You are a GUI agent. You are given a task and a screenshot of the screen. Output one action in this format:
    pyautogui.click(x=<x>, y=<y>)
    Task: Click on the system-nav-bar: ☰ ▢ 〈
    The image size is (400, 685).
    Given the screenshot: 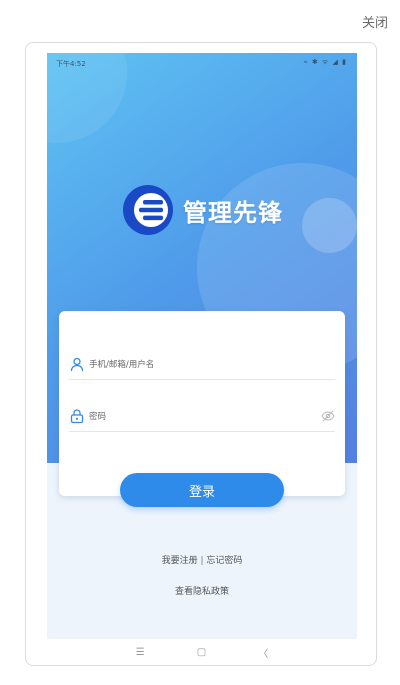 What is the action you would take?
    pyautogui.click(x=202, y=652)
    